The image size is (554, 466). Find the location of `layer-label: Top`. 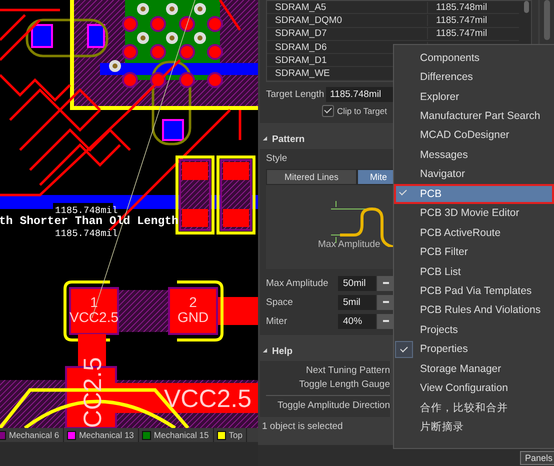

layer-label: Top is located at coordinates (235, 435).